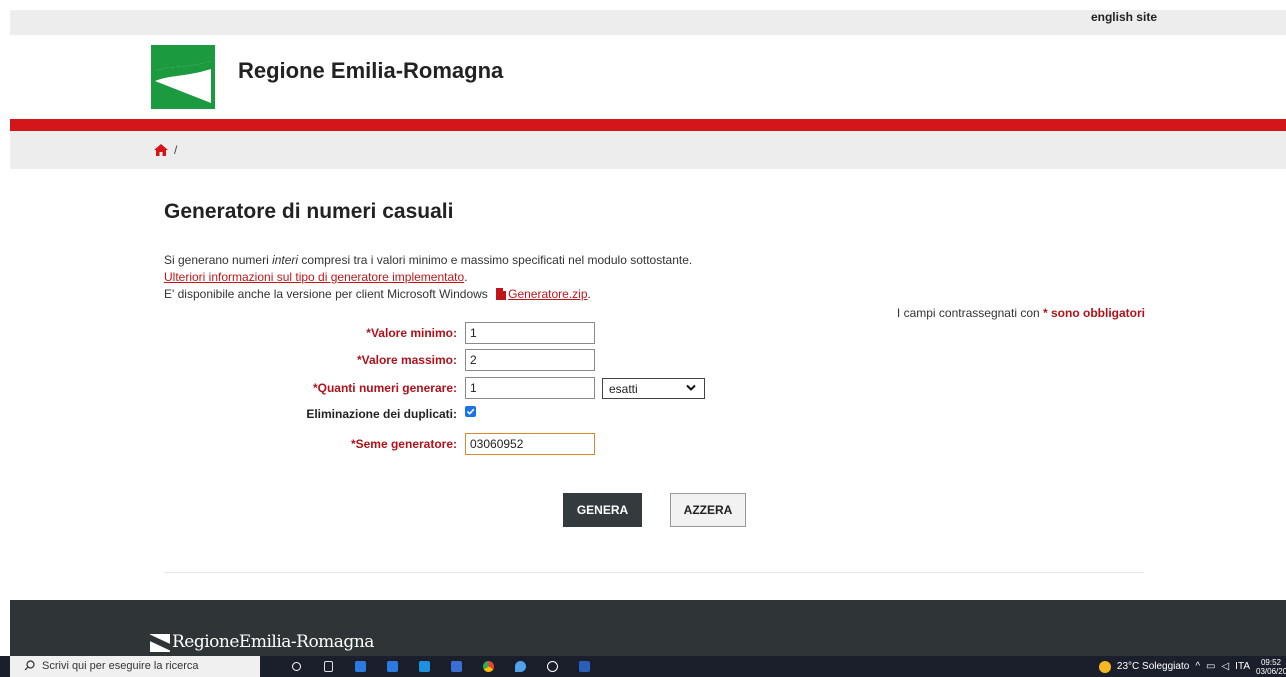  I want to click on file-zip-icon, so click(501, 294).